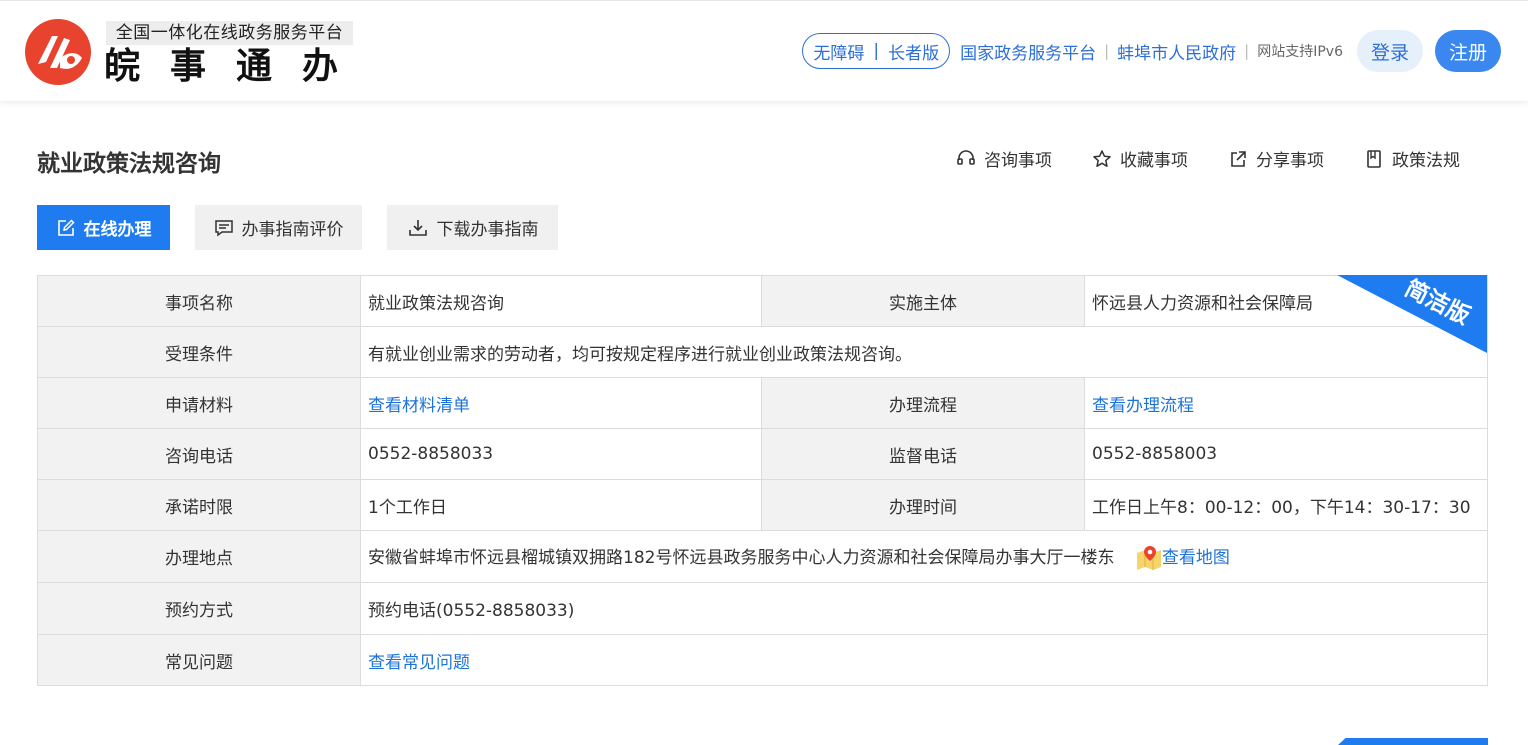 The width and height of the screenshot is (1528, 745). Describe the element at coordinates (417, 227) in the screenshot. I see `download-icon` at that location.